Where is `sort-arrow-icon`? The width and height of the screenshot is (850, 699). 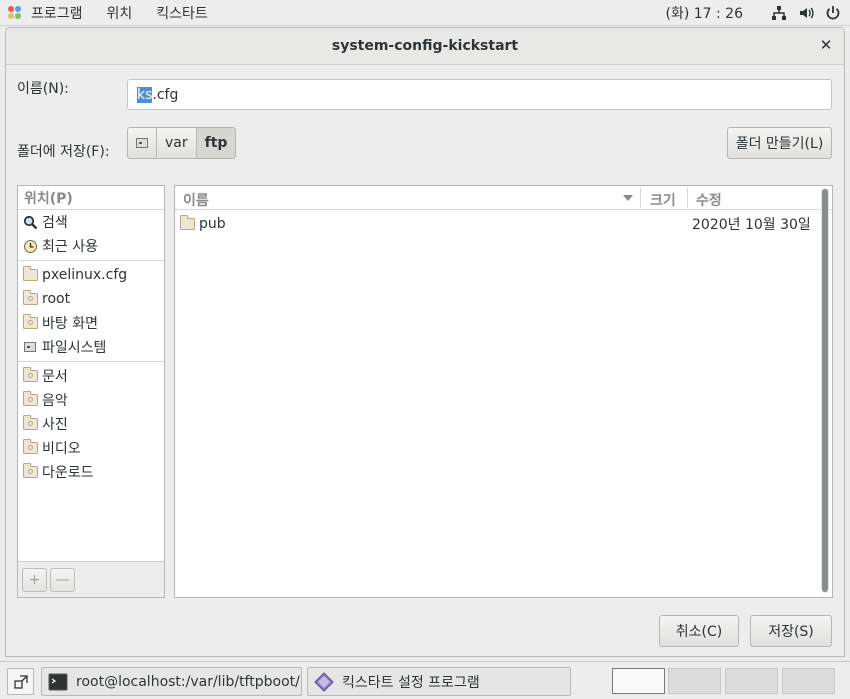
sort-arrow-icon is located at coordinates (628, 198).